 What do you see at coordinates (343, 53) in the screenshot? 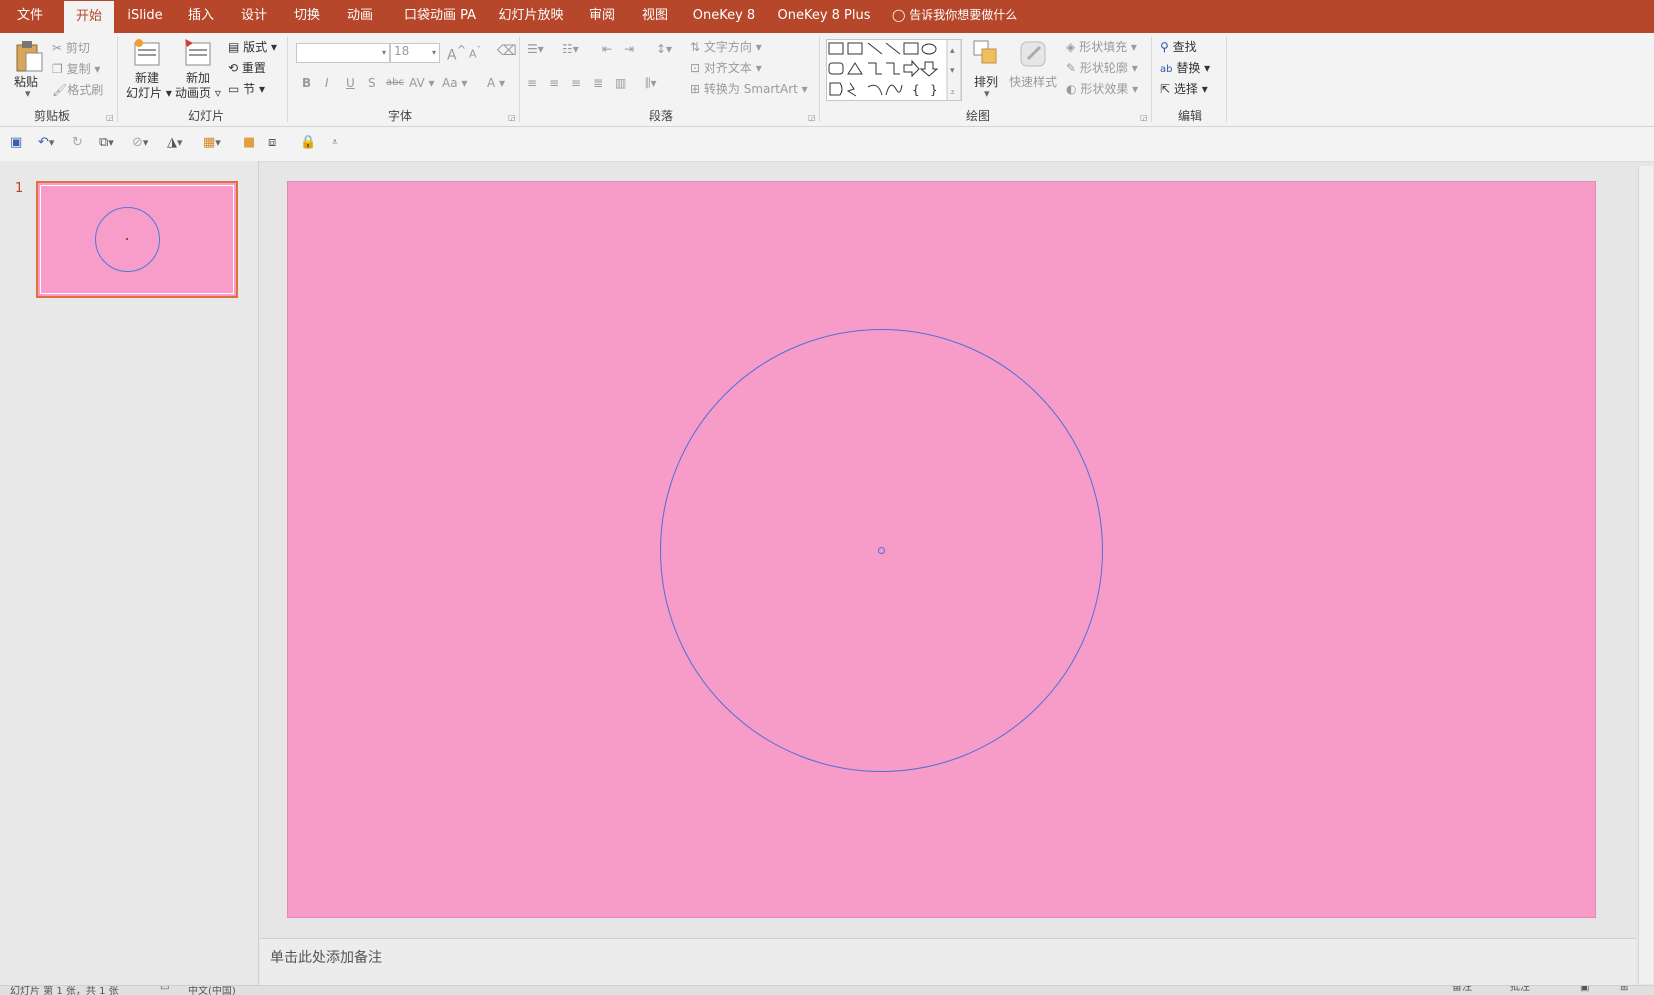
I see `font-name-combo: ▾` at bounding box center [343, 53].